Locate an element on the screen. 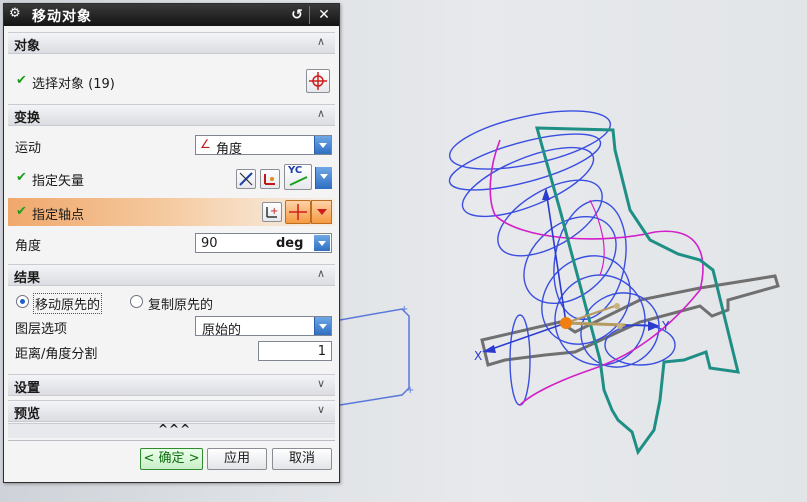 Image resolution: width=807 pixels, height=502 pixels. motion-row: 运动 ∠ 角度 is located at coordinates (171, 145).